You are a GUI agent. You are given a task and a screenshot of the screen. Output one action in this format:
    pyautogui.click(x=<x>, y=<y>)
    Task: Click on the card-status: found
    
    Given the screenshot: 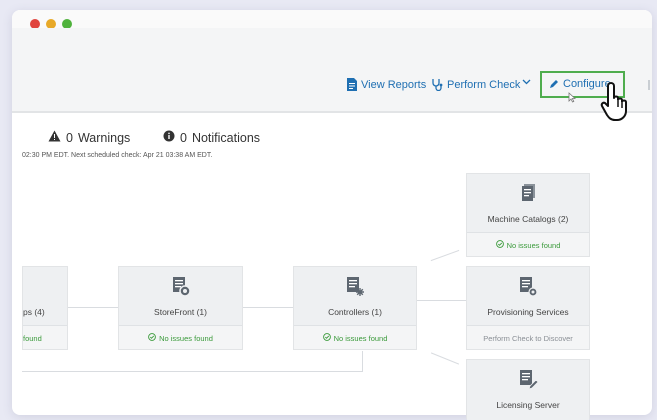 What is the action you would take?
    pyautogui.click(x=32, y=338)
    